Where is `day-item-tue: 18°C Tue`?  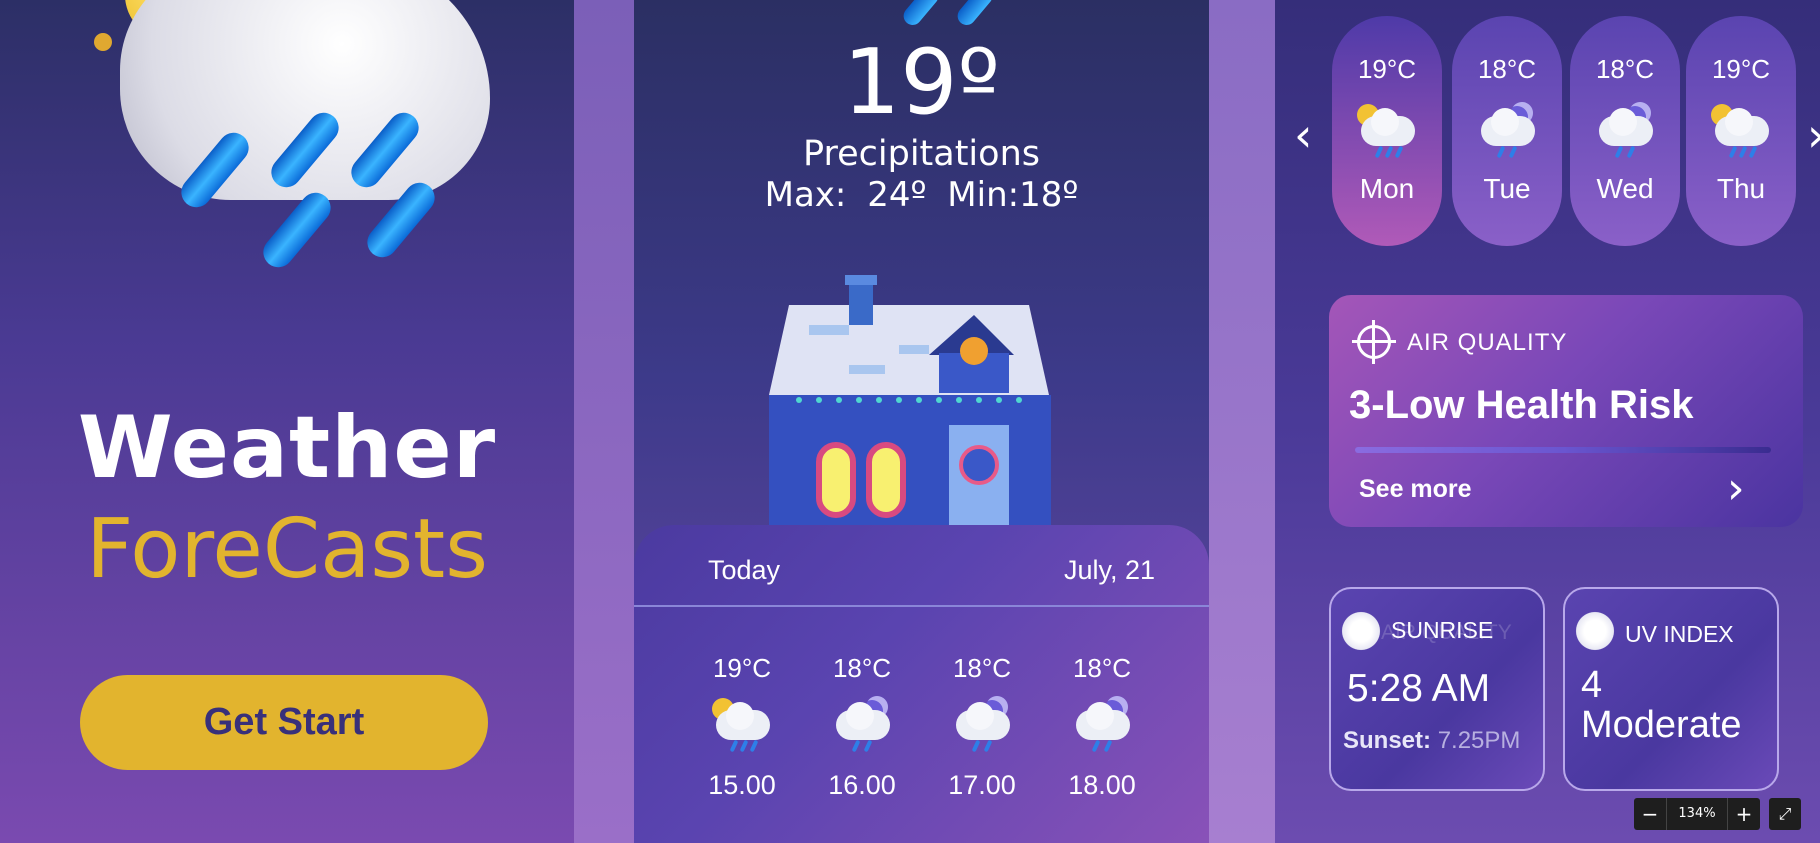
day-item-tue: 18°C Tue is located at coordinates (1507, 131).